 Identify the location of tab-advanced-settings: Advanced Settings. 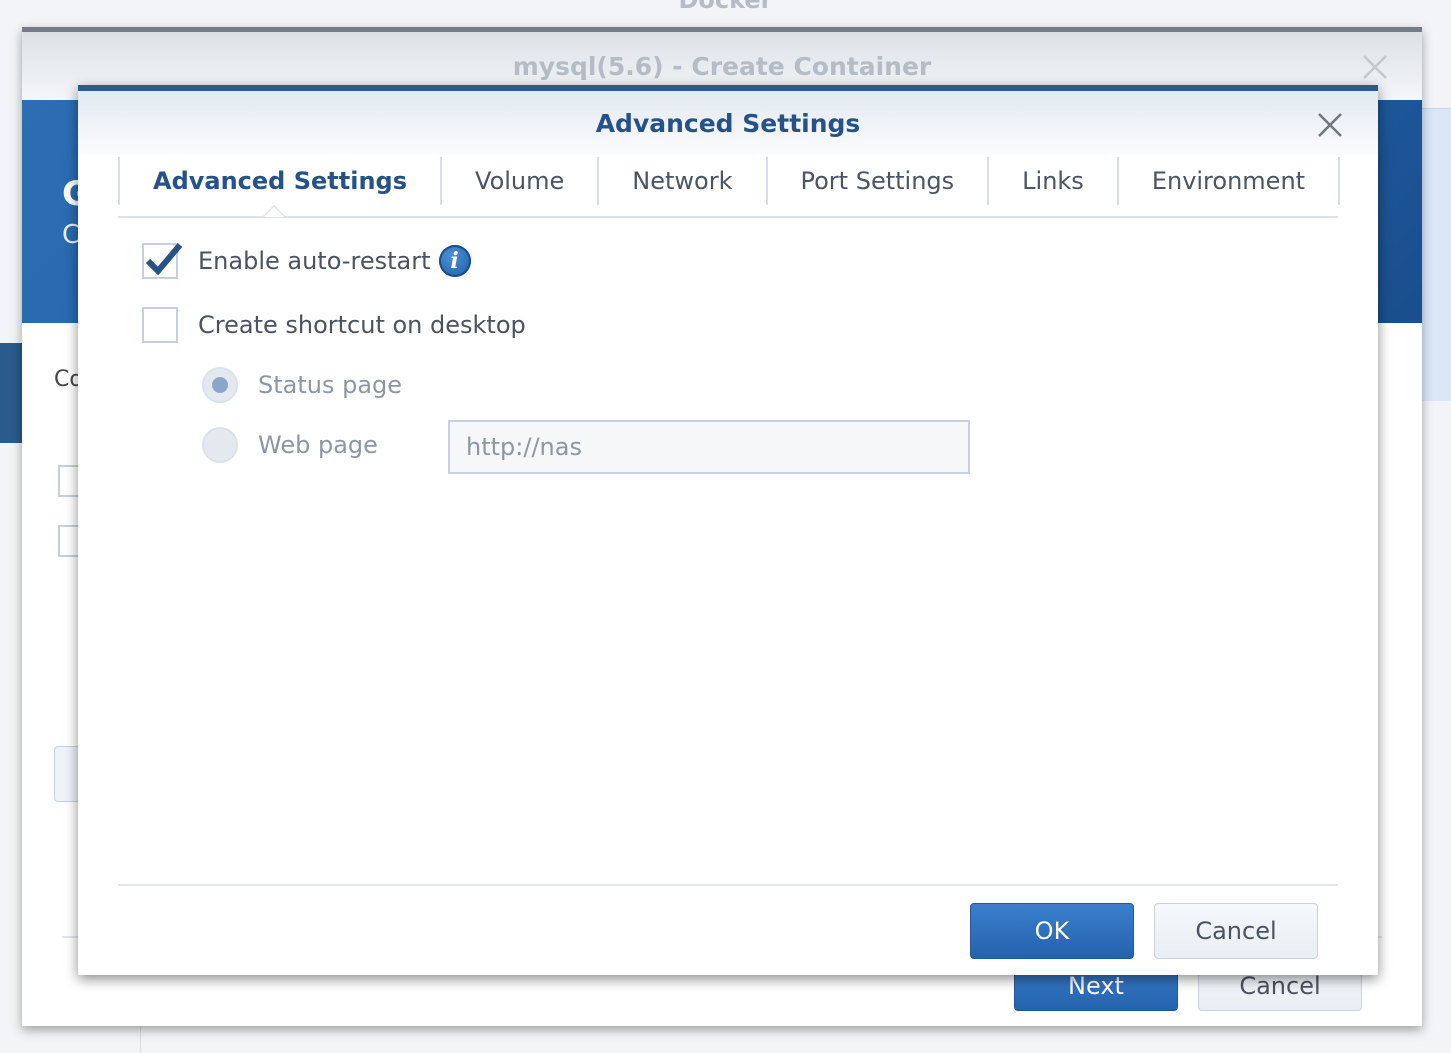
(279, 181).